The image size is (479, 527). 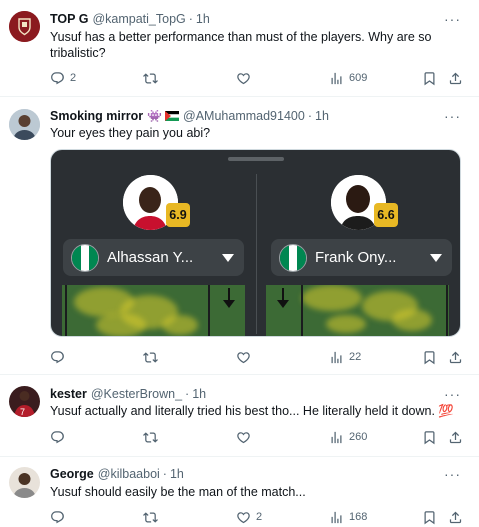 What do you see at coordinates (138, 19) in the screenshot?
I see `user-handle: @kampati_TopG` at bounding box center [138, 19].